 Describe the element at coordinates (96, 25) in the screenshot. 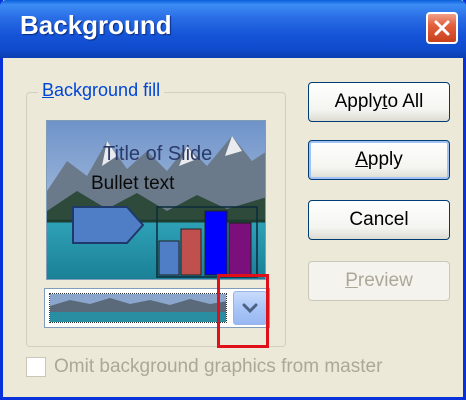

I see `dialog-title: Background` at that location.